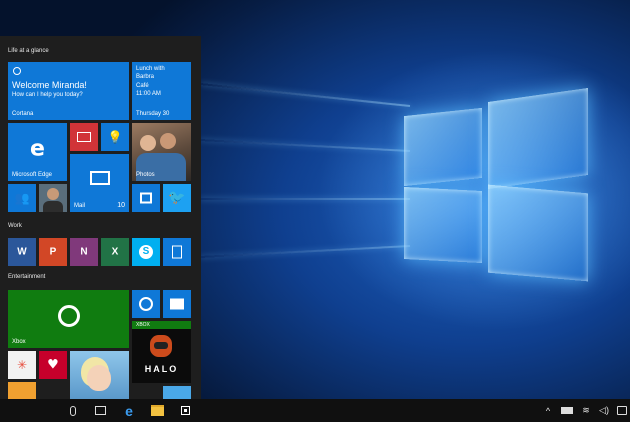 The height and width of the screenshot is (422, 630). Describe the element at coordinates (143, 325) in the screenshot. I see `xbox-badge-label: XBOX` at that location.